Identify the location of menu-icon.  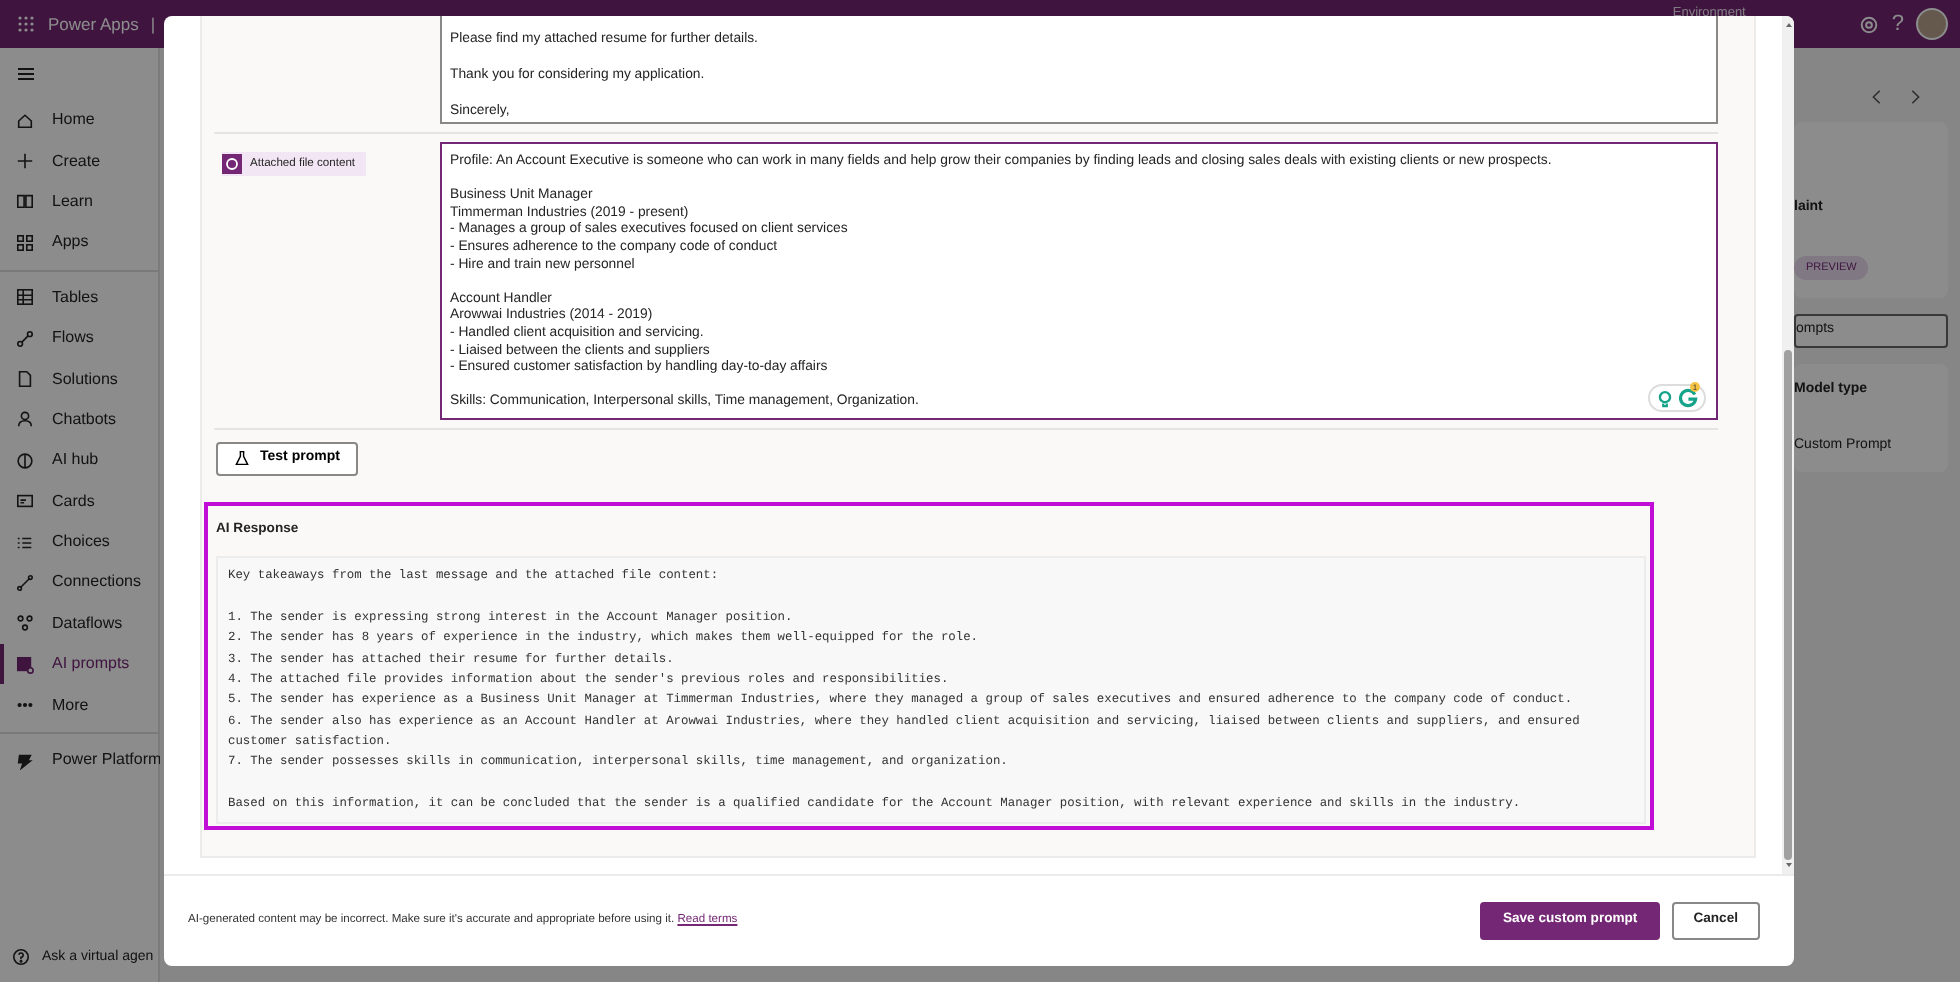
(26, 74).